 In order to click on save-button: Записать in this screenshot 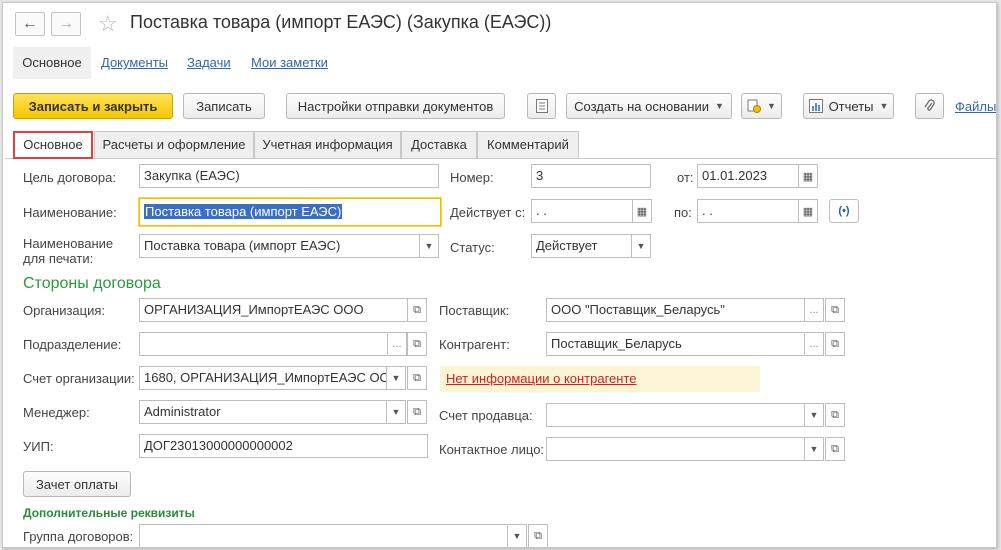, I will do `click(224, 106)`.